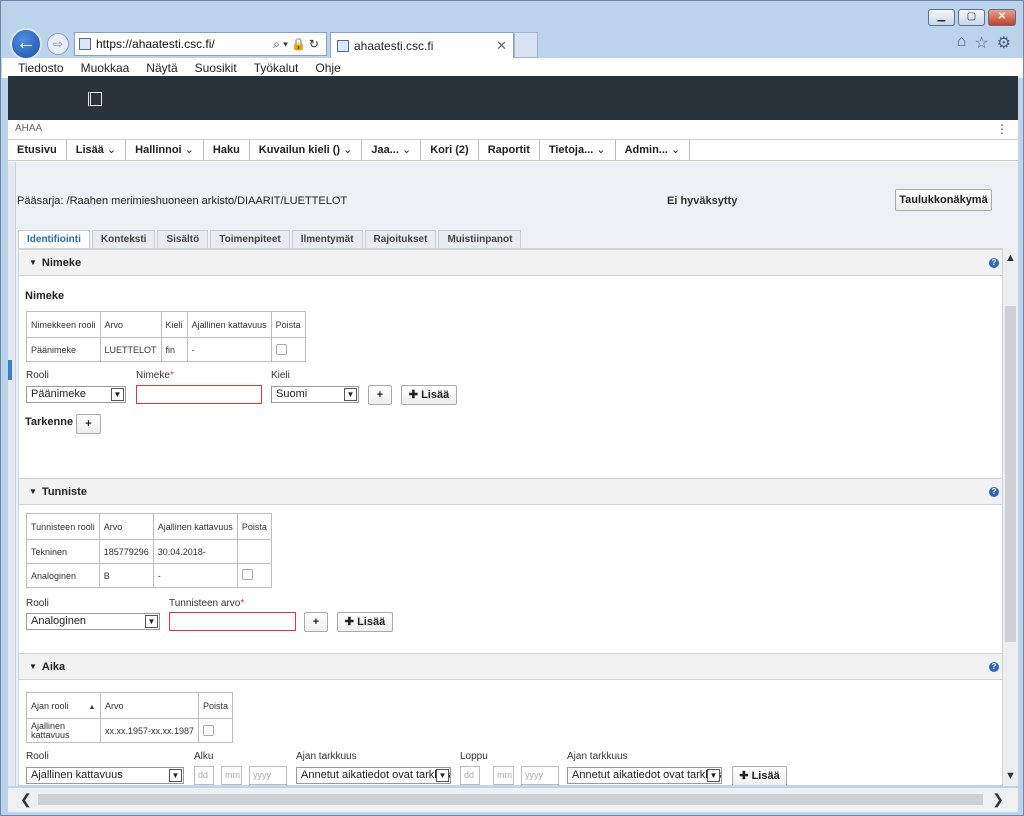  I want to click on kieli-select: Suomi ▼, so click(315, 394).